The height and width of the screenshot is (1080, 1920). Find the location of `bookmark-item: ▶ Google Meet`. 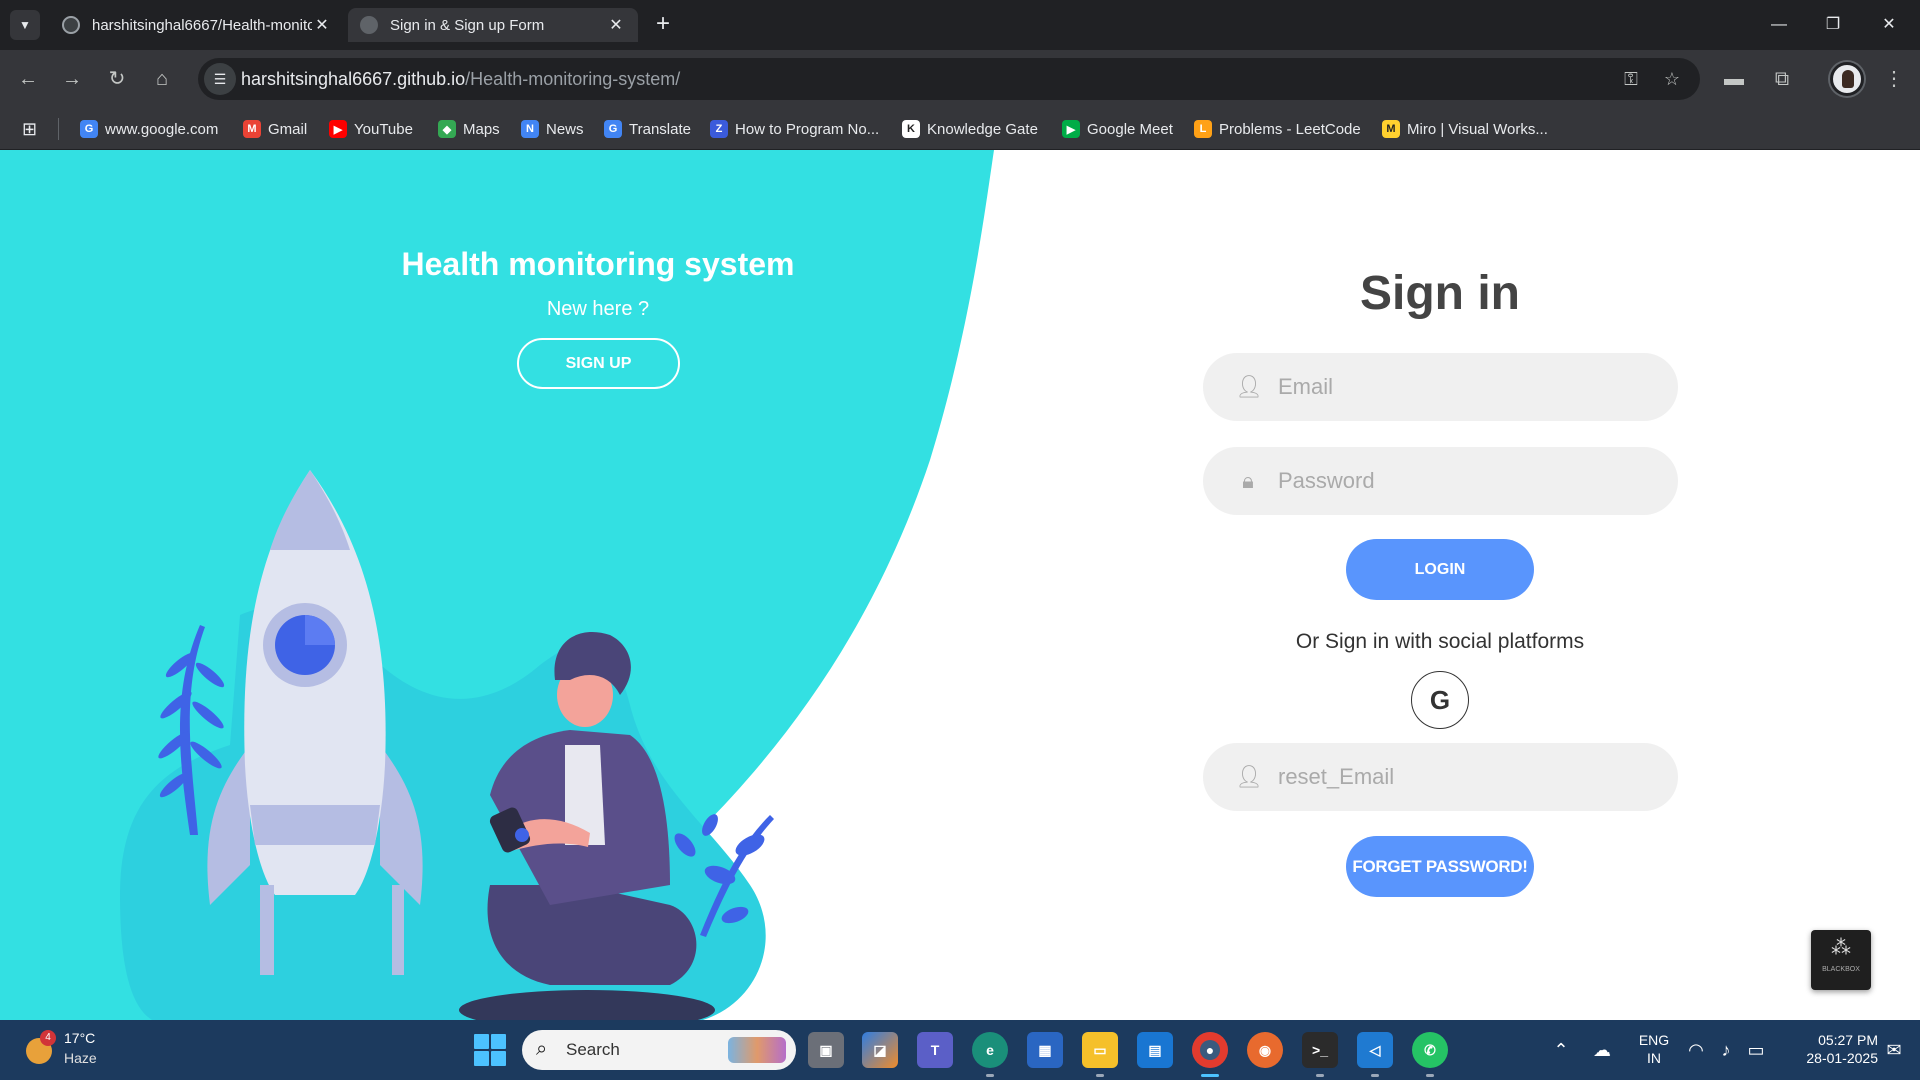

bookmark-item: ▶ Google Meet is located at coordinates (1117, 129).